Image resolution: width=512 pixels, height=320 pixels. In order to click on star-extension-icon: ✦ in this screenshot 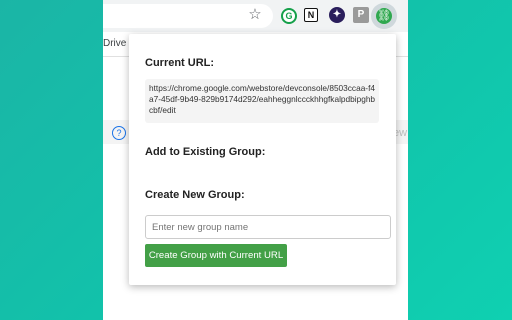, I will do `click(337, 15)`.